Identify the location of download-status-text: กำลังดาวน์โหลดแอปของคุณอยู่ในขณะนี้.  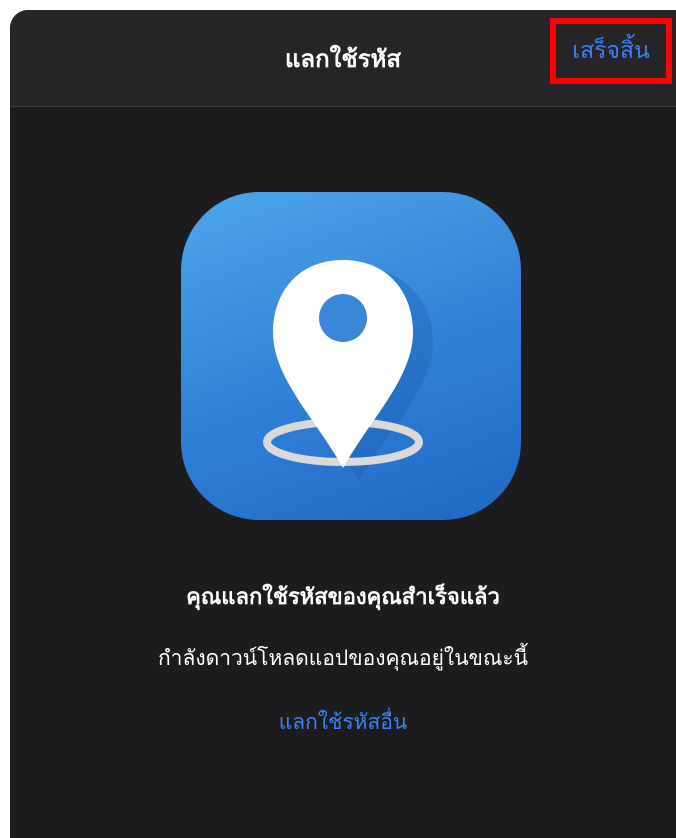
(343, 658).